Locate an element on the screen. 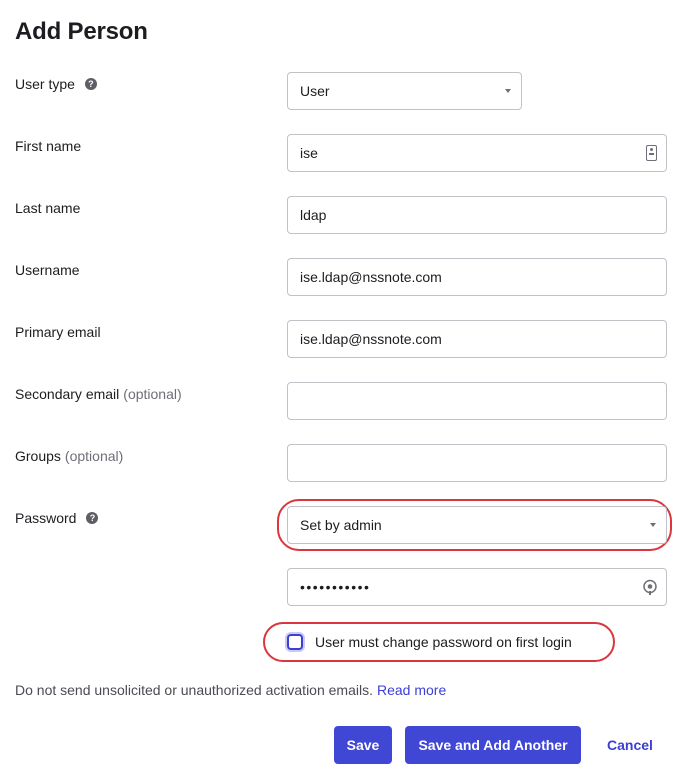  user-type-value: User is located at coordinates (315, 91).